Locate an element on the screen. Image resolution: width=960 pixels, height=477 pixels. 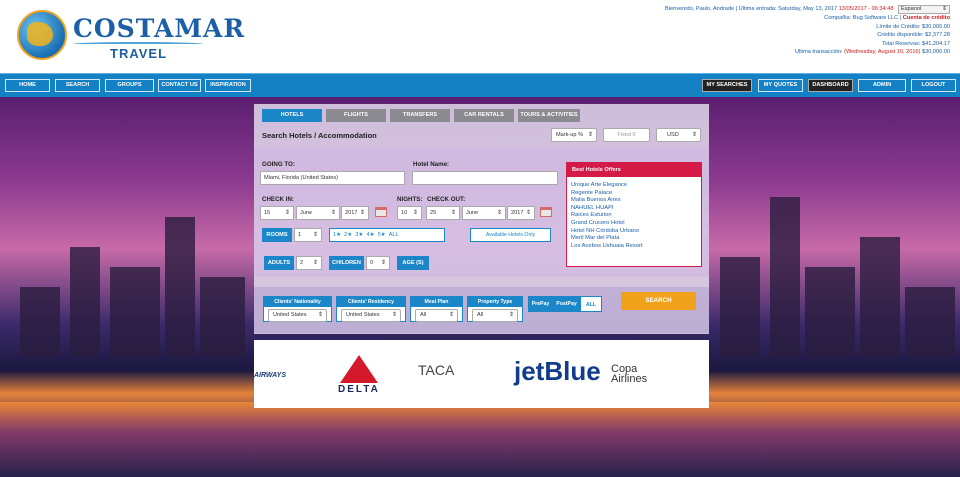
offer-item: Grand Crucero Hotel is located at coordinates (636, 224).